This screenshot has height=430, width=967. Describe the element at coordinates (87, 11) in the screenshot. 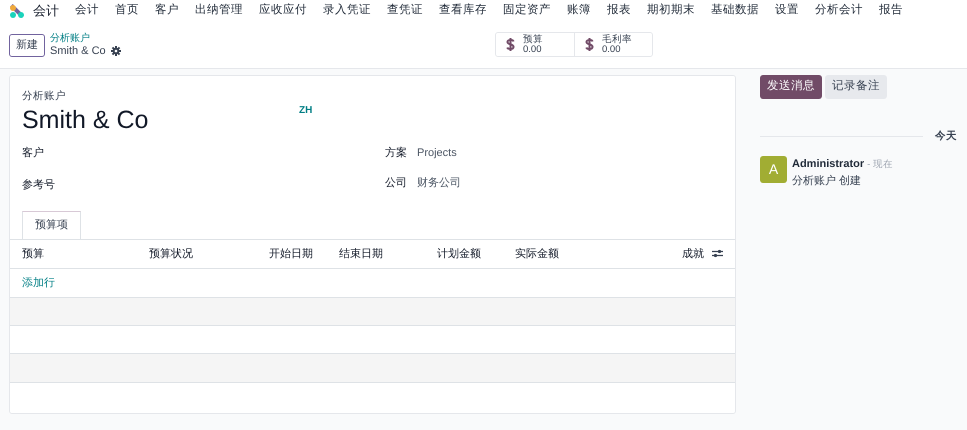

I see `menu-item: 会计` at that location.